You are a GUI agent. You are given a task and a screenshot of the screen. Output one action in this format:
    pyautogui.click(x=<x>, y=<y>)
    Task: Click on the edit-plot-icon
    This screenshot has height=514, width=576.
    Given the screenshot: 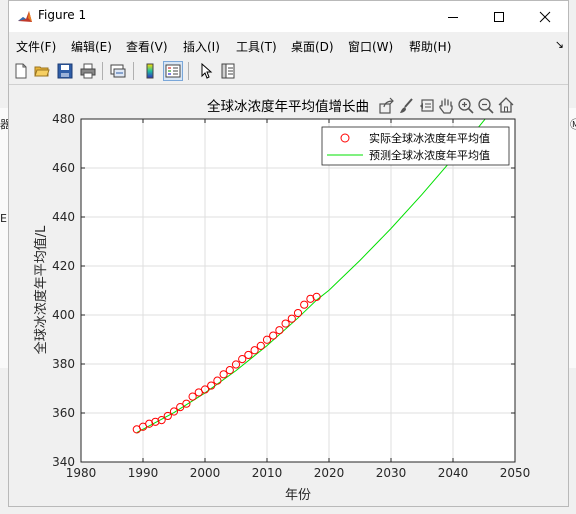 What is the action you would take?
    pyautogui.click(x=206, y=71)
    